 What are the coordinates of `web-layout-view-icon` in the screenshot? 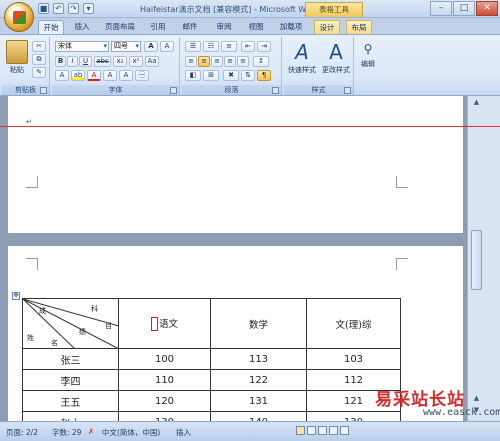 It's located at (322, 430).